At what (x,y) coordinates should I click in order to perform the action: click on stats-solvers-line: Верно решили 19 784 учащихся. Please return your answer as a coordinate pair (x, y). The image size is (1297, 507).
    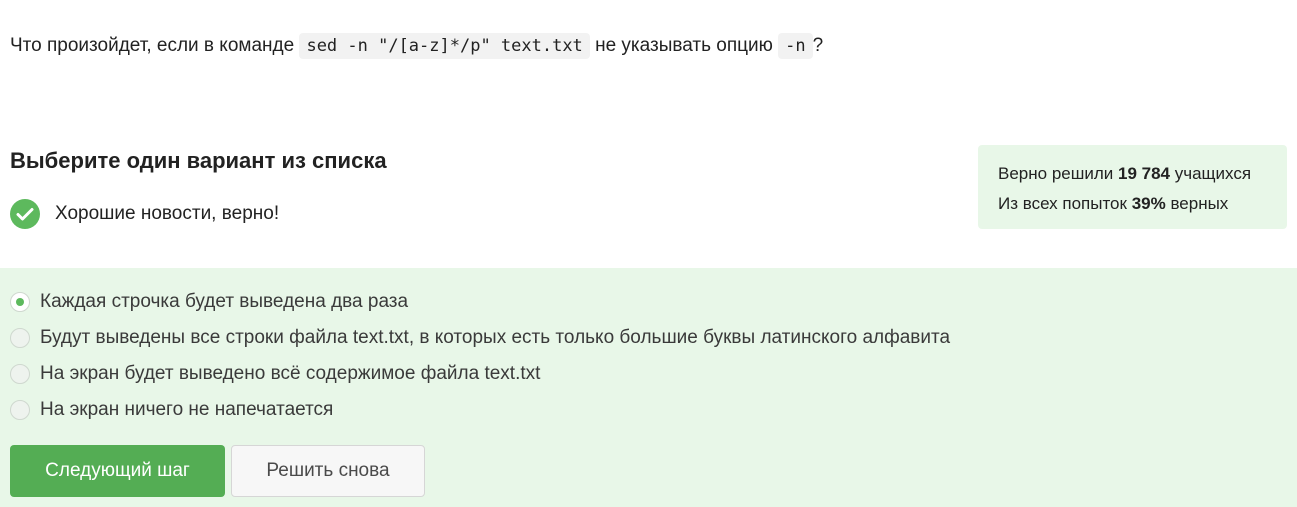
    Looking at the image, I should click on (1132, 174).